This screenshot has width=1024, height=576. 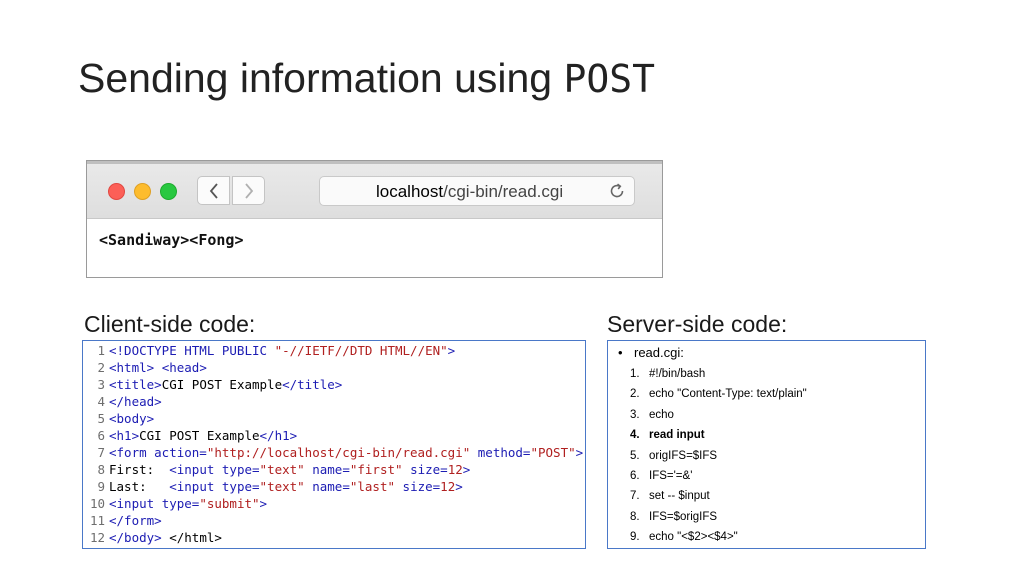 I want to click on line-number: 11, so click(x=97, y=520).